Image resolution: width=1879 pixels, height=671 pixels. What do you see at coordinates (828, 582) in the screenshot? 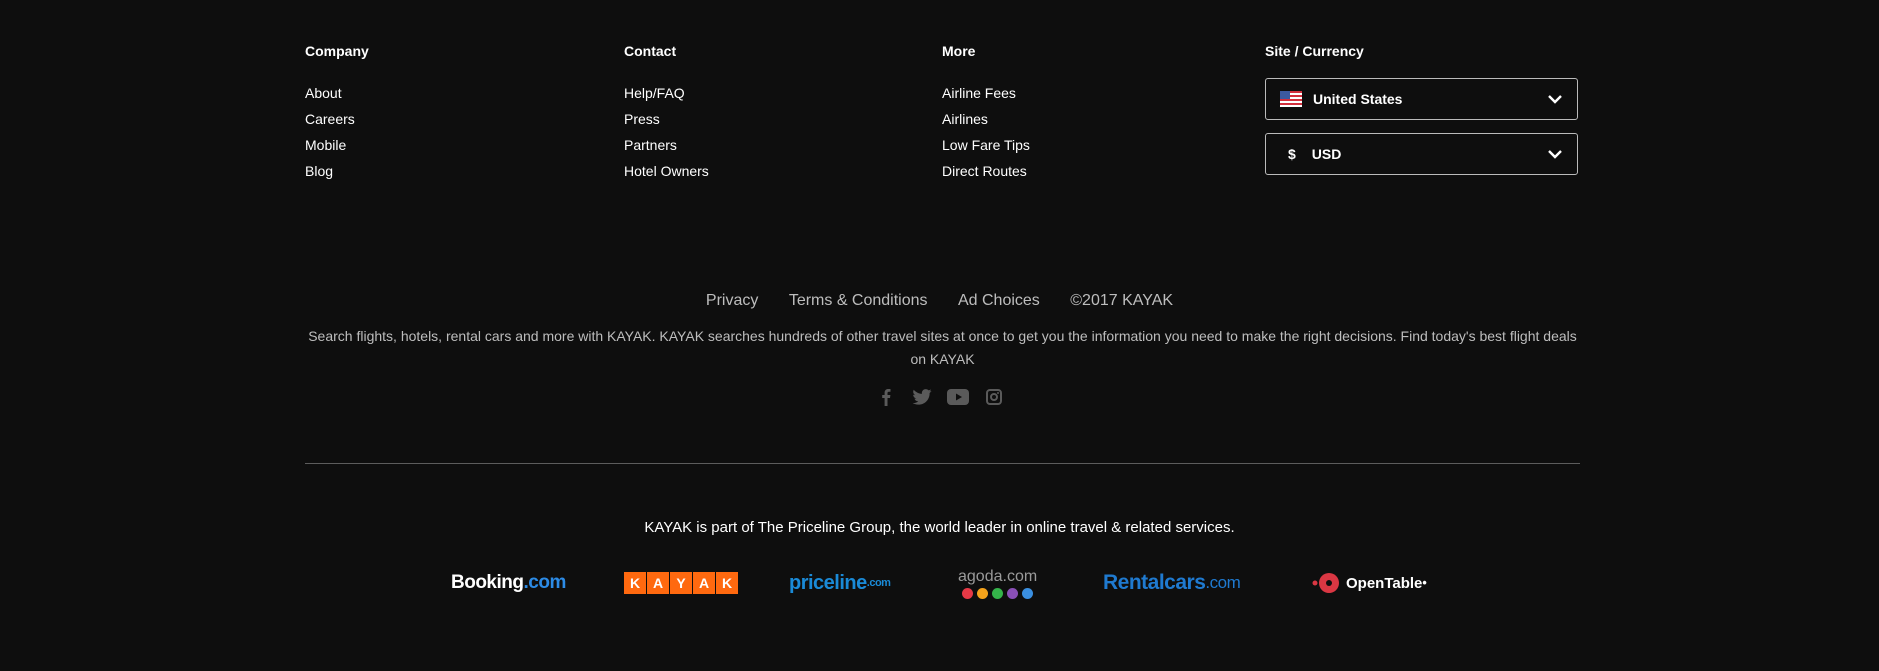
I see `priceline-logo-name: priceline` at bounding box center [828, 582].